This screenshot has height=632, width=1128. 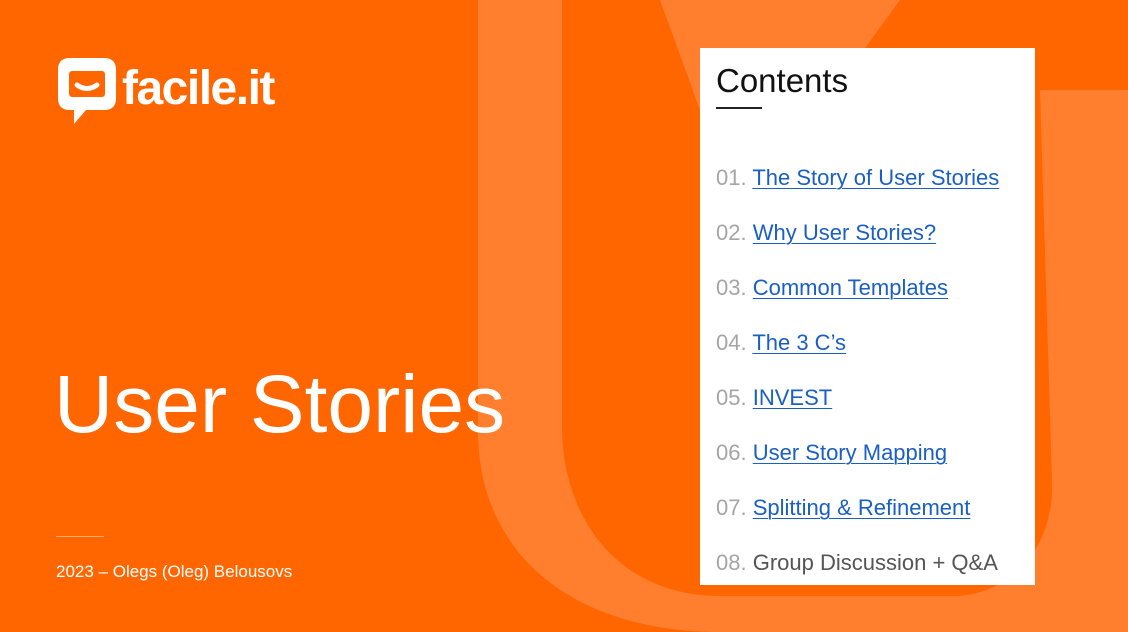 I want to click on contents-heading: Contents, so click(x=782, y=80).